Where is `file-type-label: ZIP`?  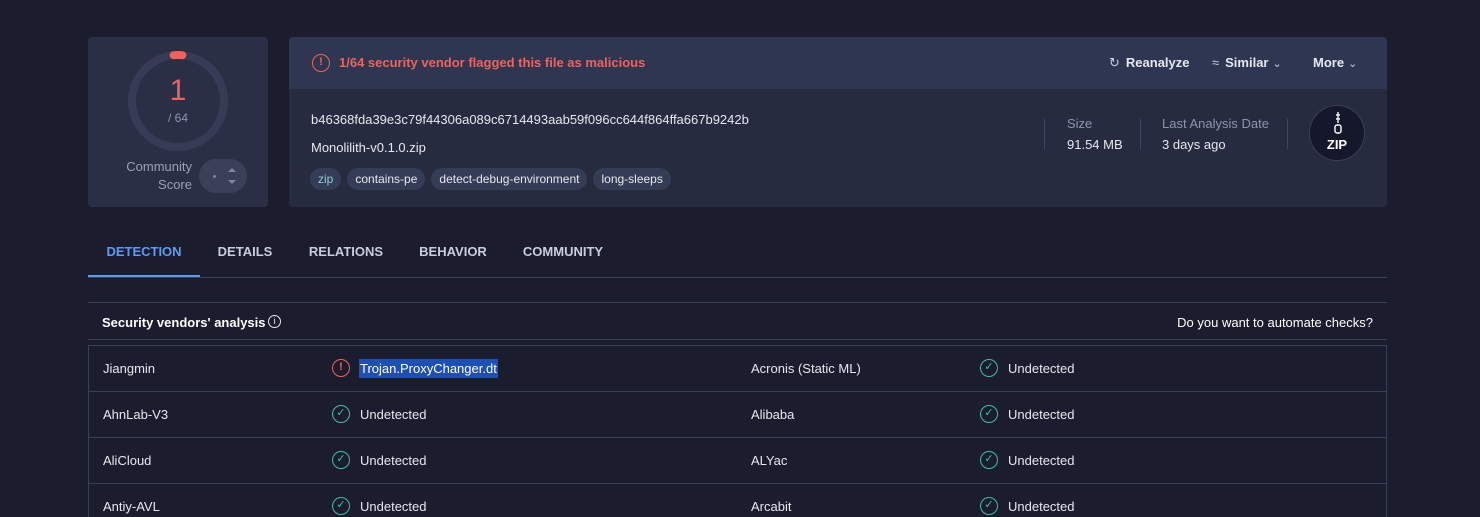
file-type-label: ZIP is located at coordinates (1337, 144).